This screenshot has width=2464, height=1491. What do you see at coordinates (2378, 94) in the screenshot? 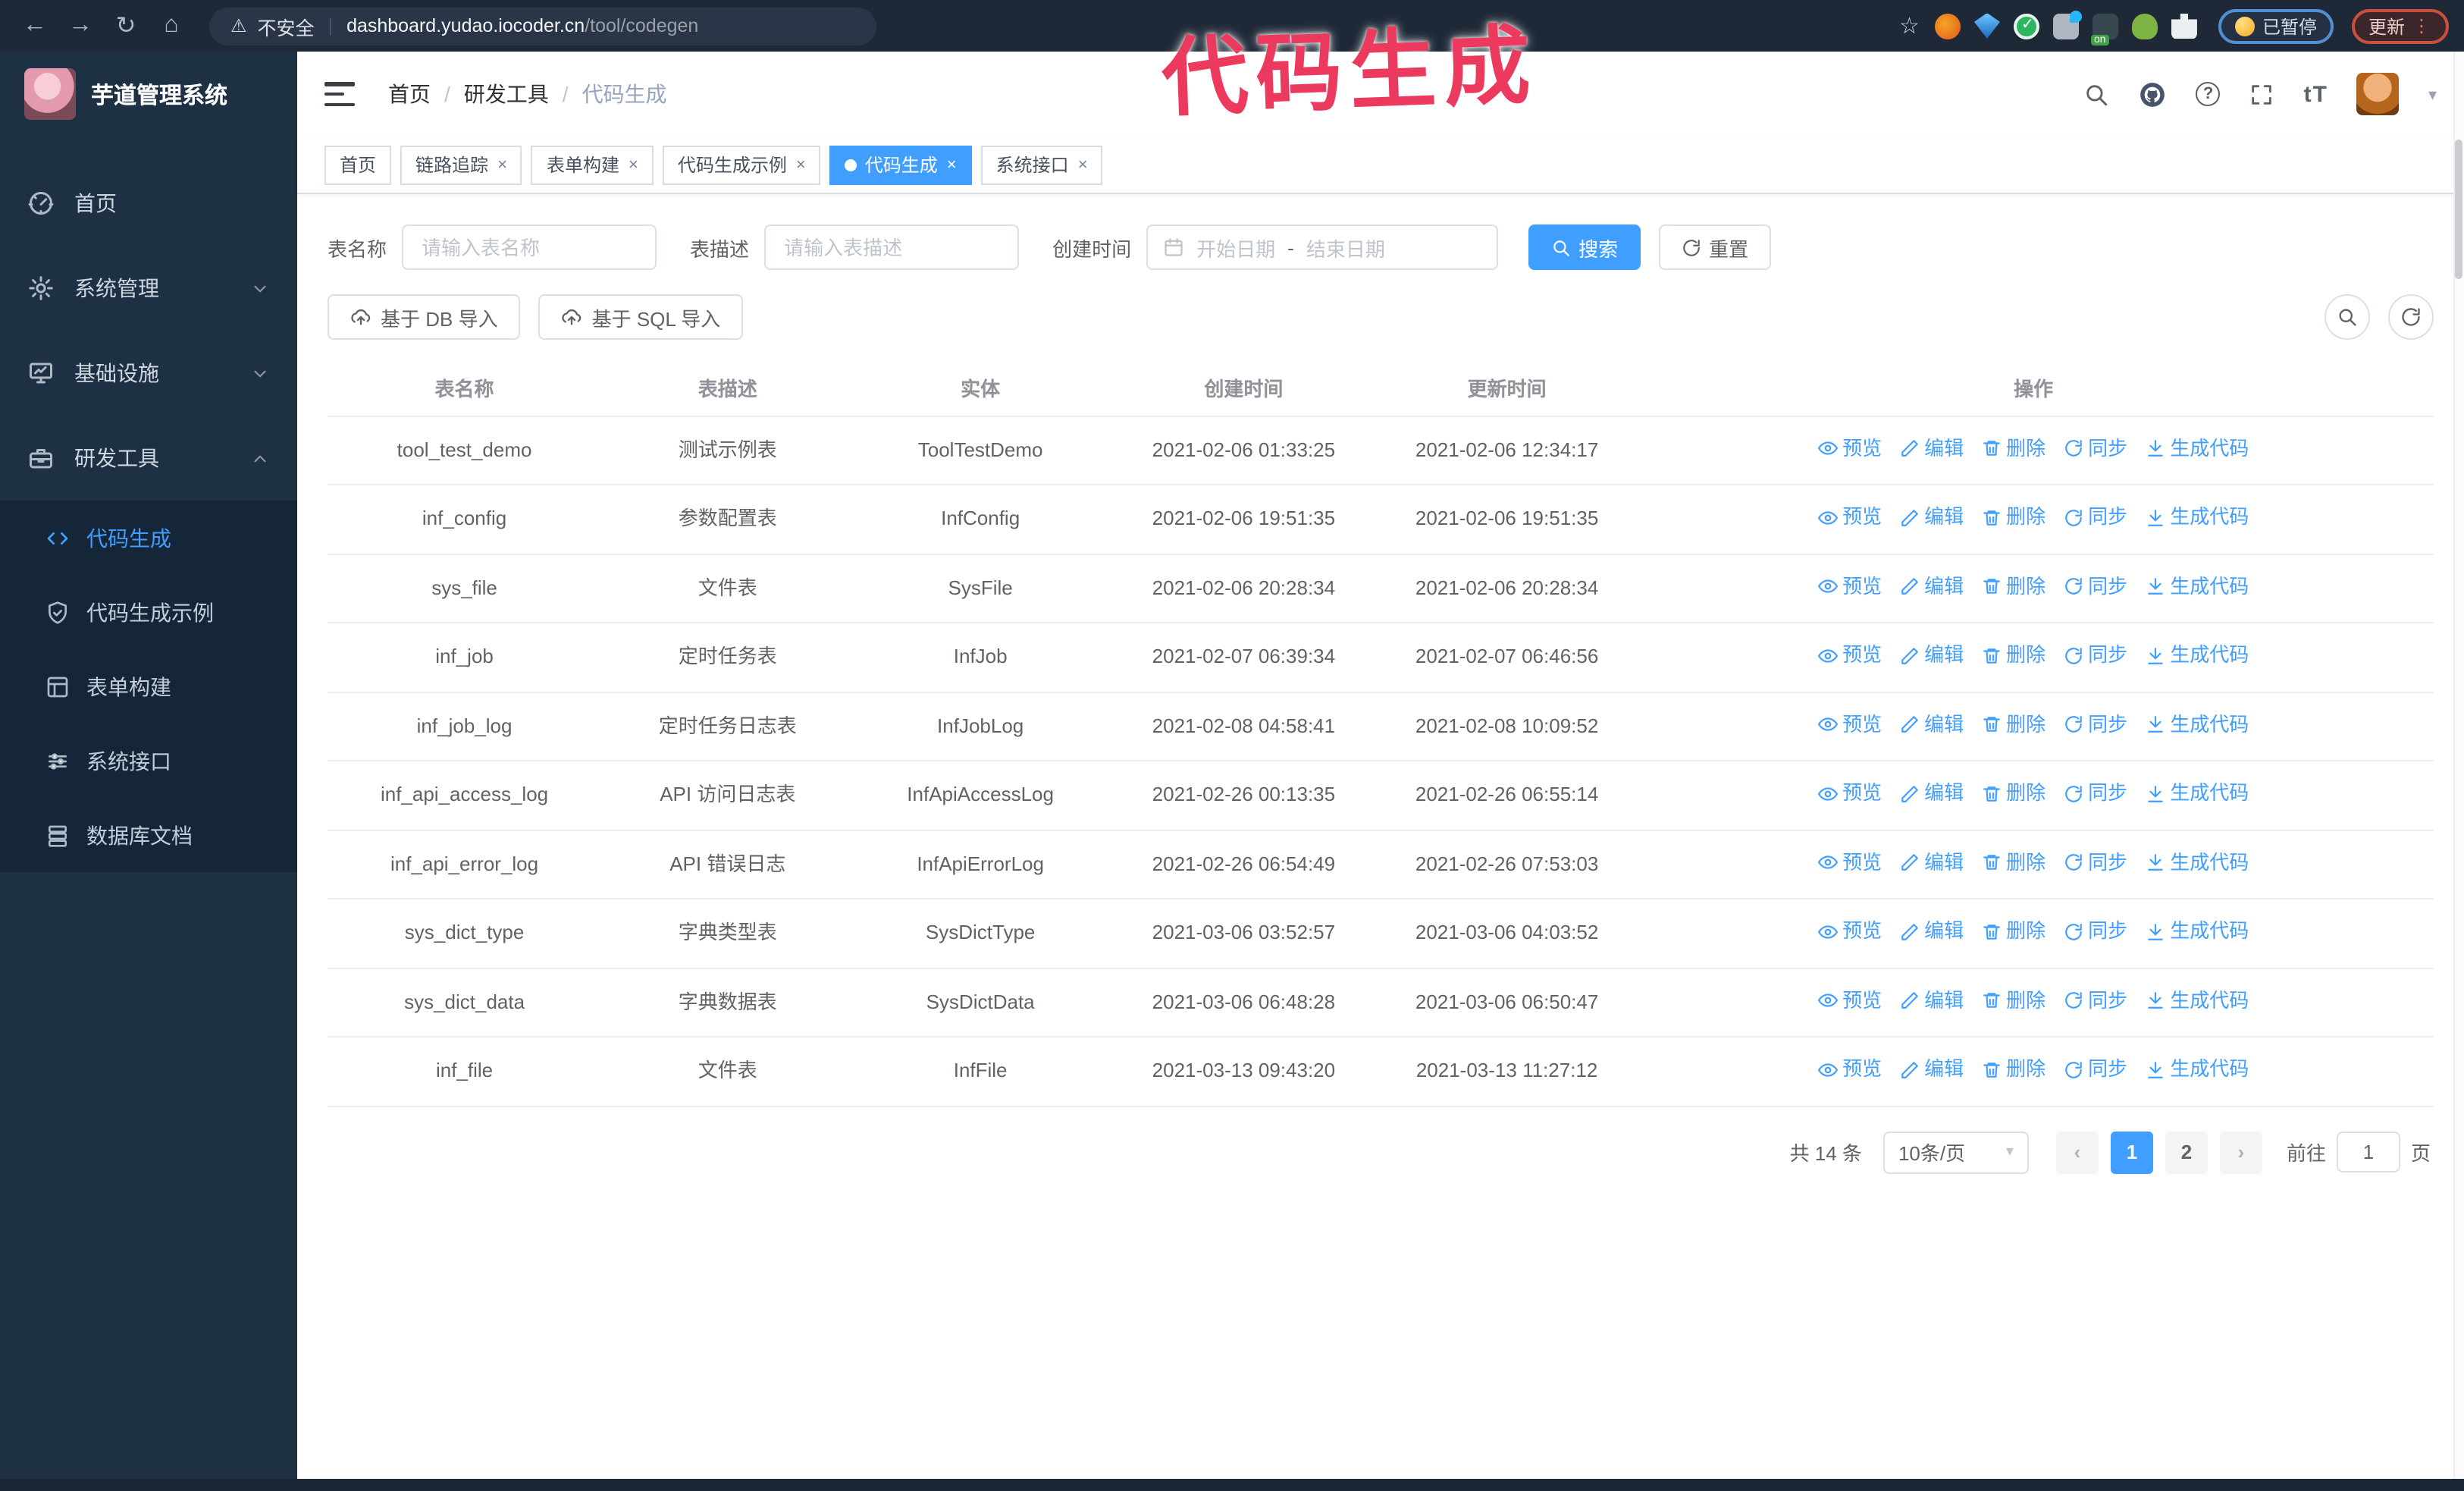
I see `user-avatar` at bounding box center [2378, 94].